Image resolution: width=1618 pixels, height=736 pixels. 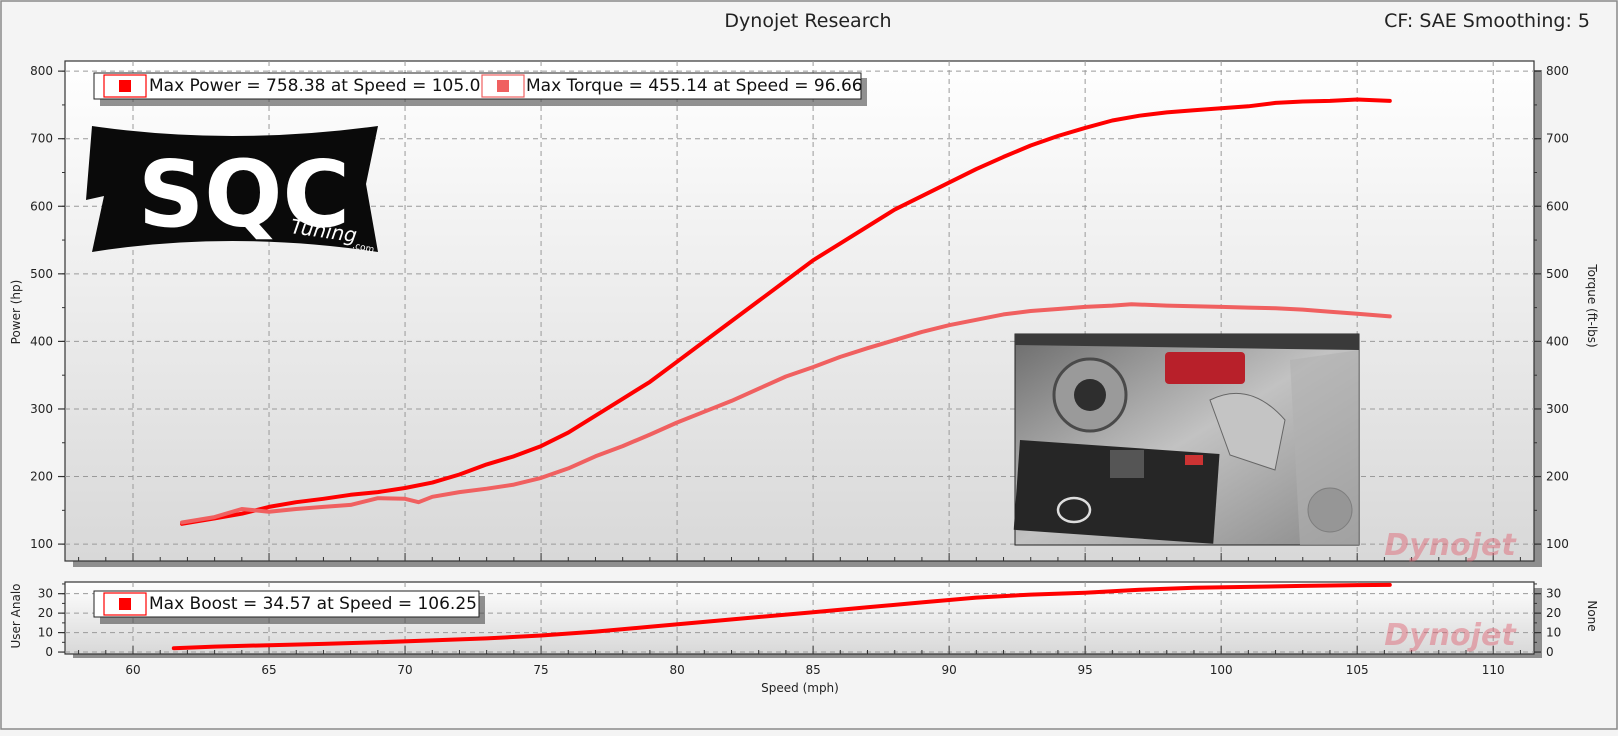 I want to click on y-tick-label-left: 200, so click(x=41, y=477).